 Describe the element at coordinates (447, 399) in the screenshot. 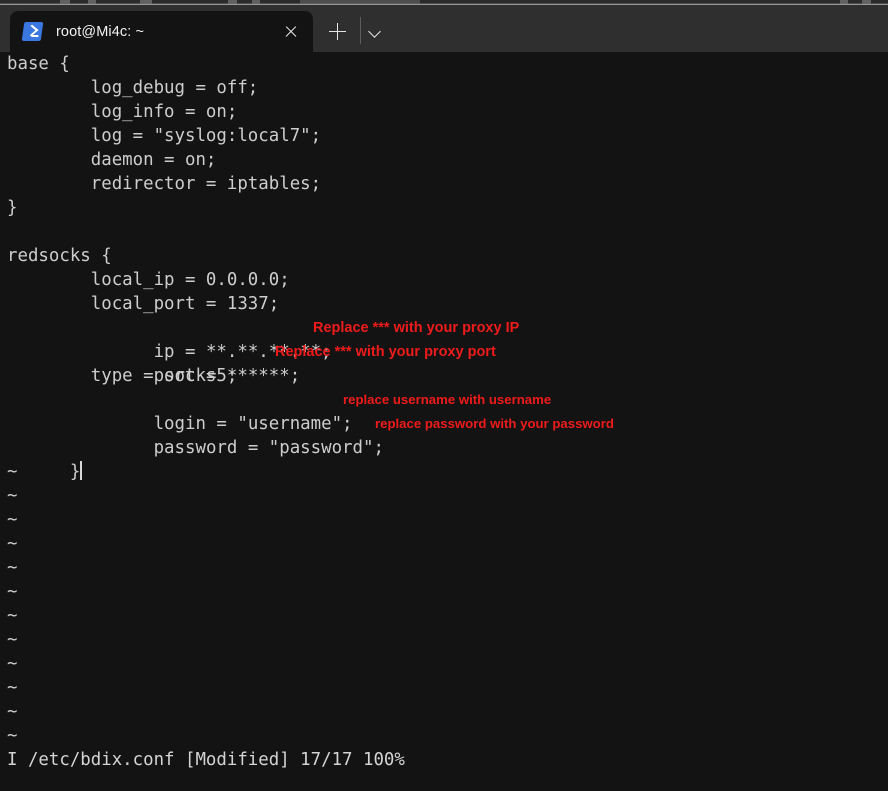

I see `annotation-username: replace username with username` at that location.